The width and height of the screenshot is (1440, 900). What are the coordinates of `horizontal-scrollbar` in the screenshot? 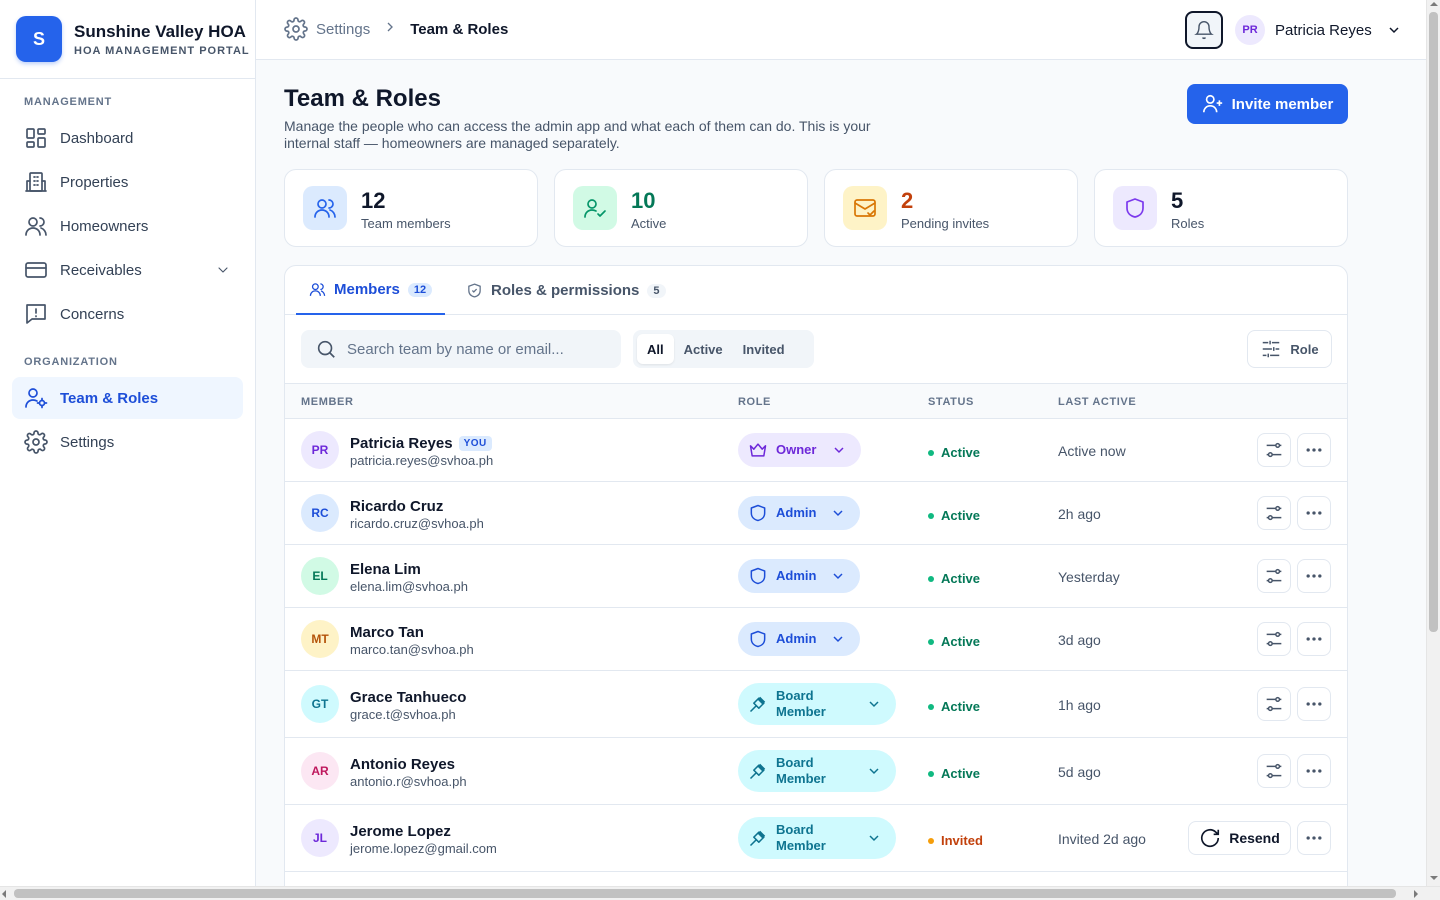 It's located at (720, 893).